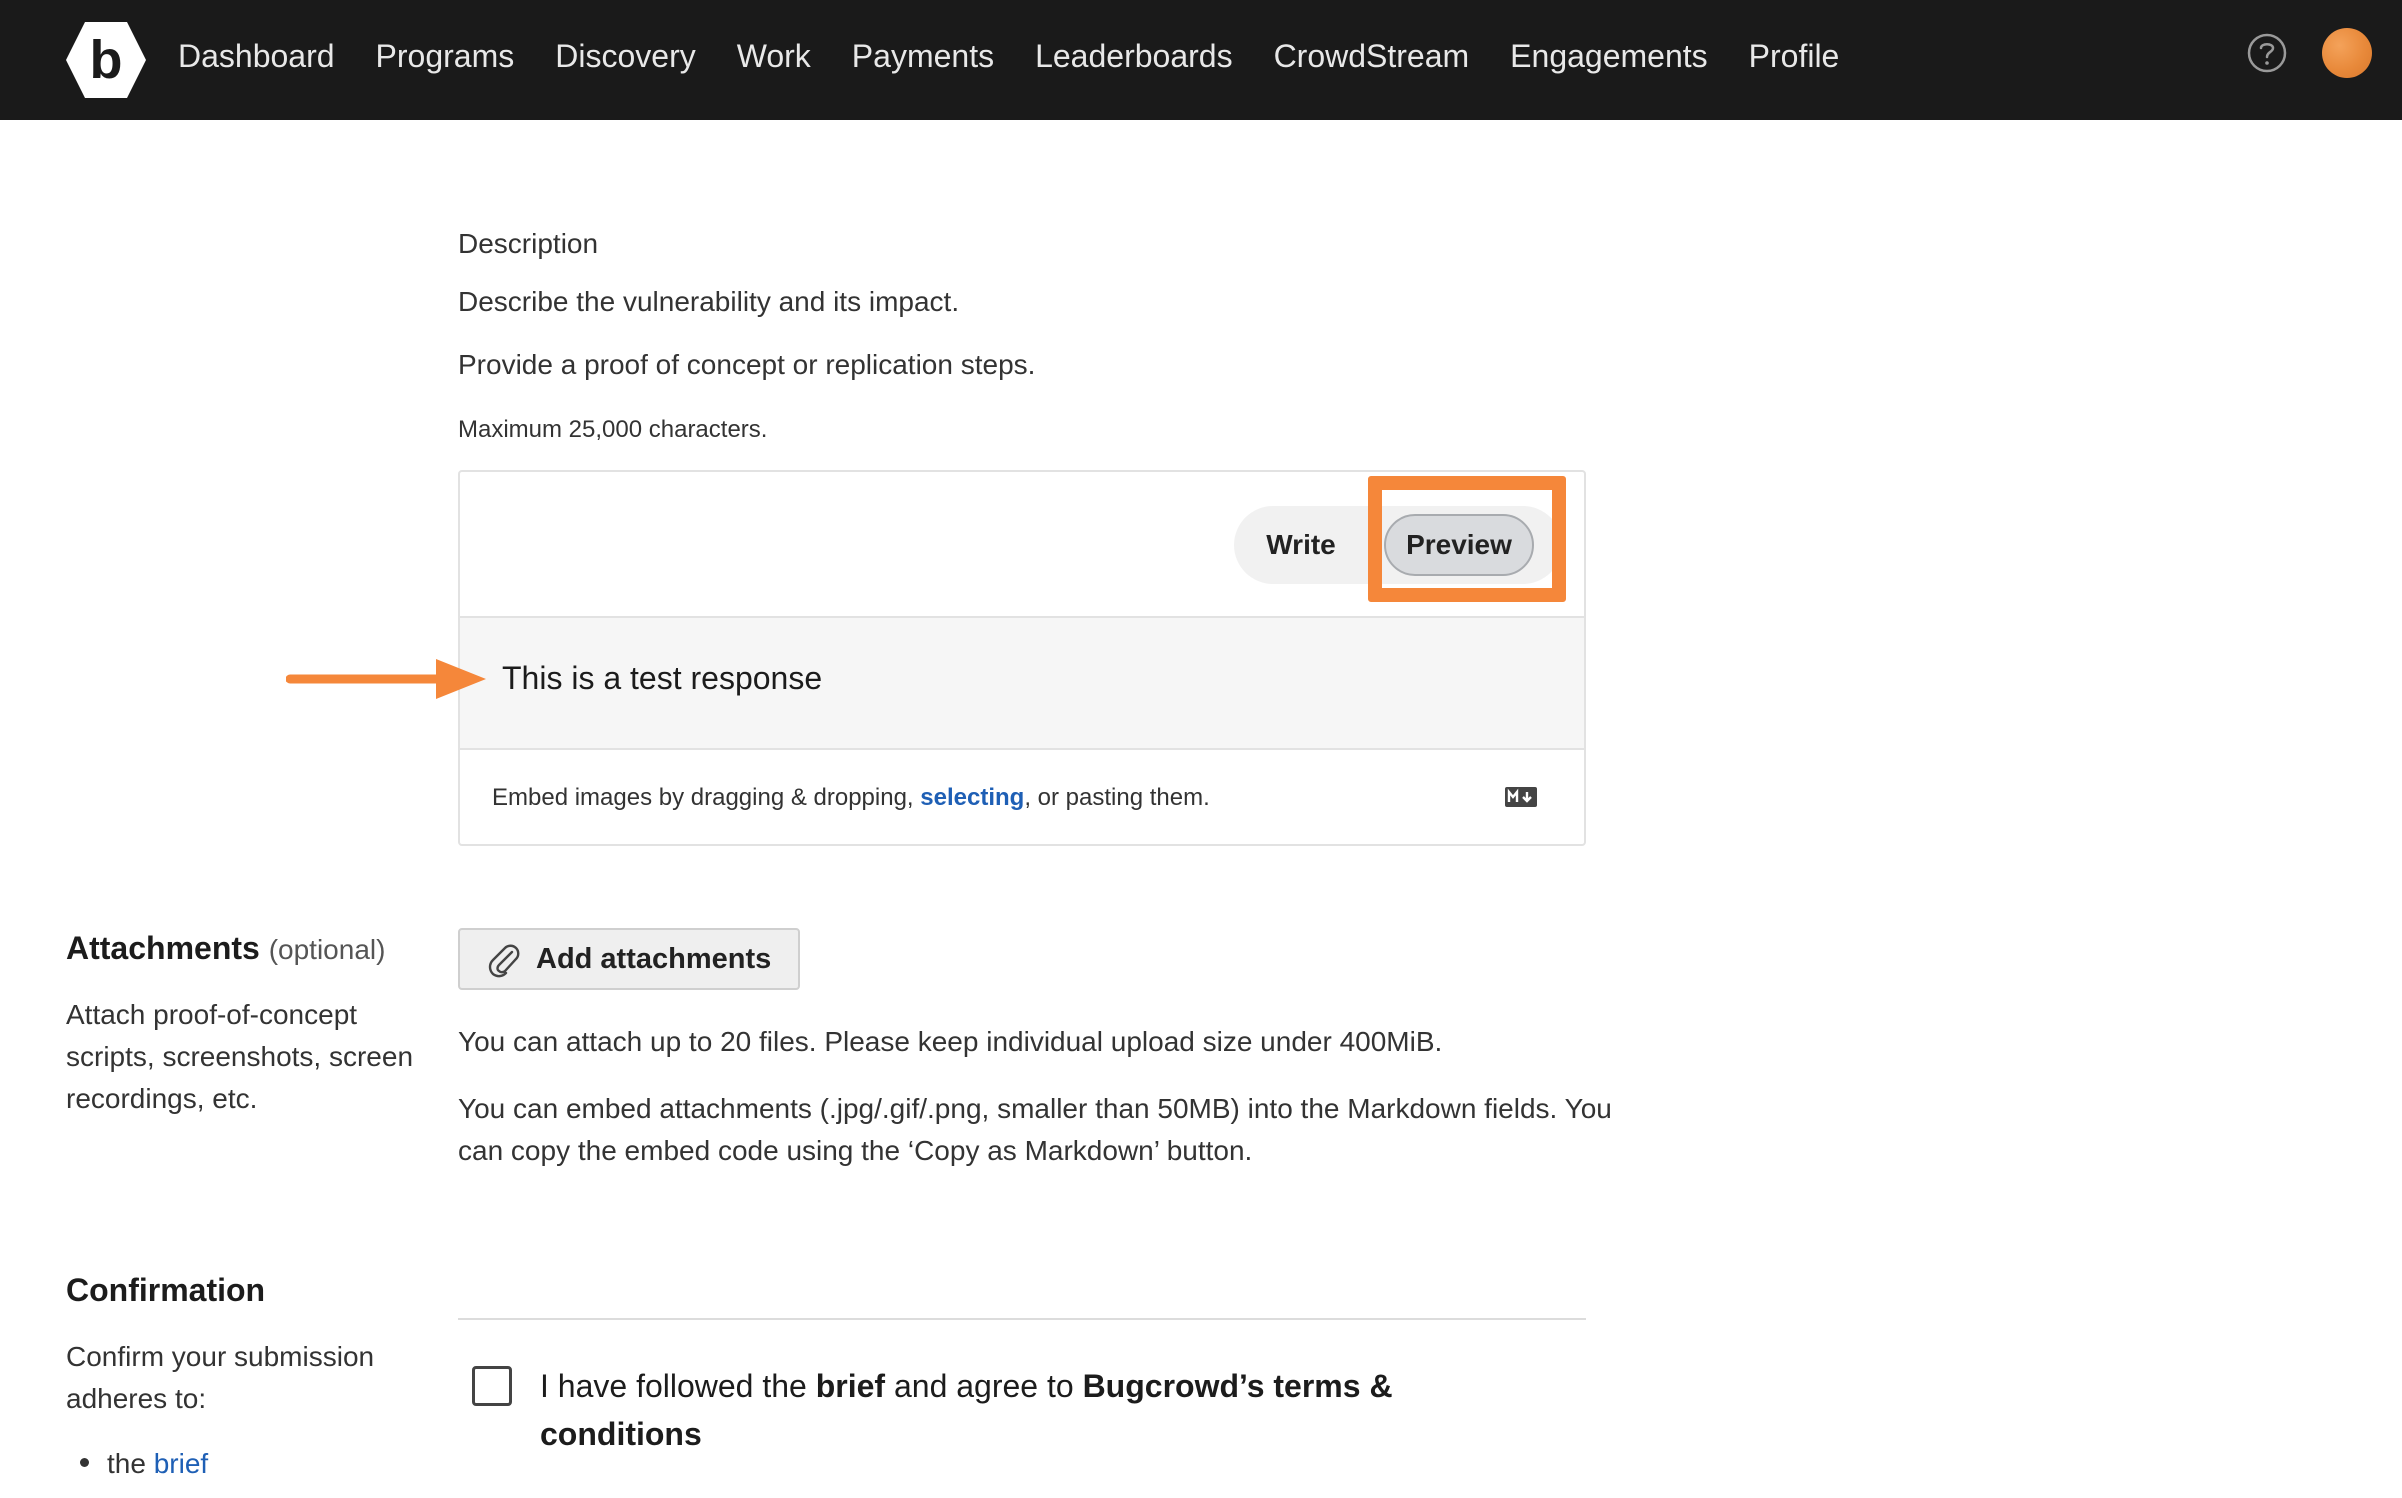 The width and height of the screenshot is (2402, 1498). Describe the element at coordinates (774, 56) in the screenshot. I see `nav-item-work: Work` at that location.